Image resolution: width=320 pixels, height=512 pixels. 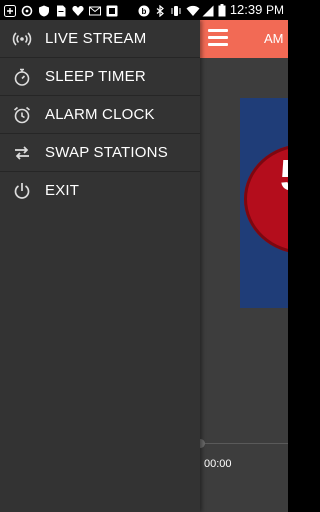 What do you see at coordinates (284, 176) in the screenshot?
I see `station-logo-digit: 5` at bounding box center [284, 176].